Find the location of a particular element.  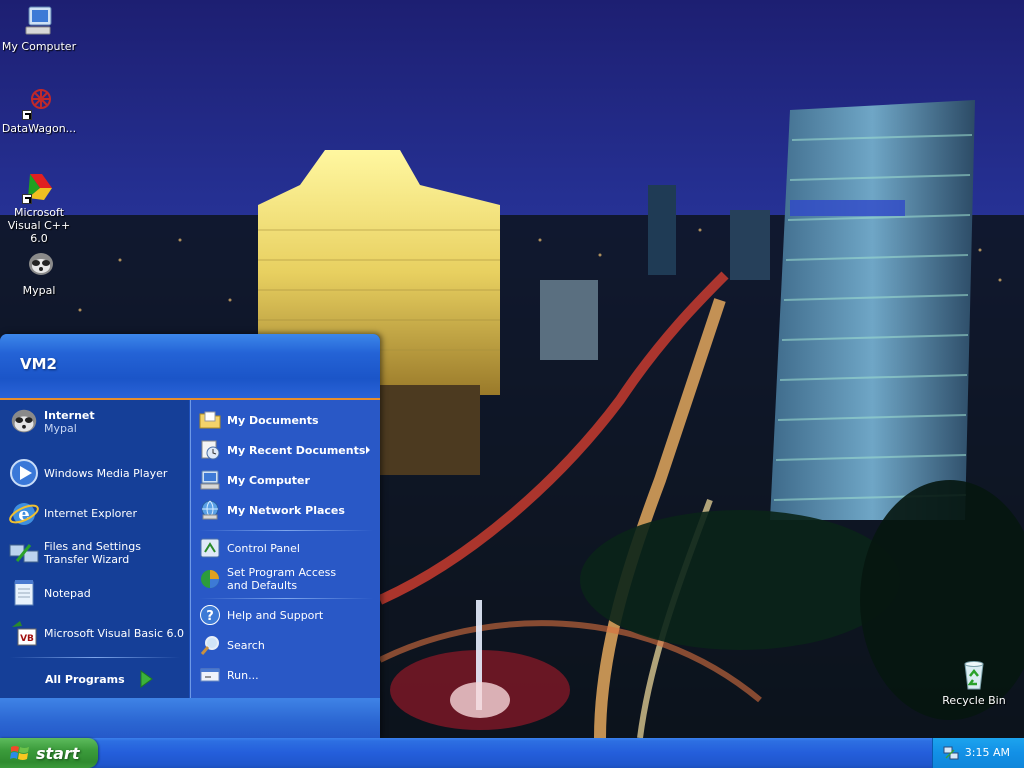

visual-cpp-icon is located at coordinates (39, 187).